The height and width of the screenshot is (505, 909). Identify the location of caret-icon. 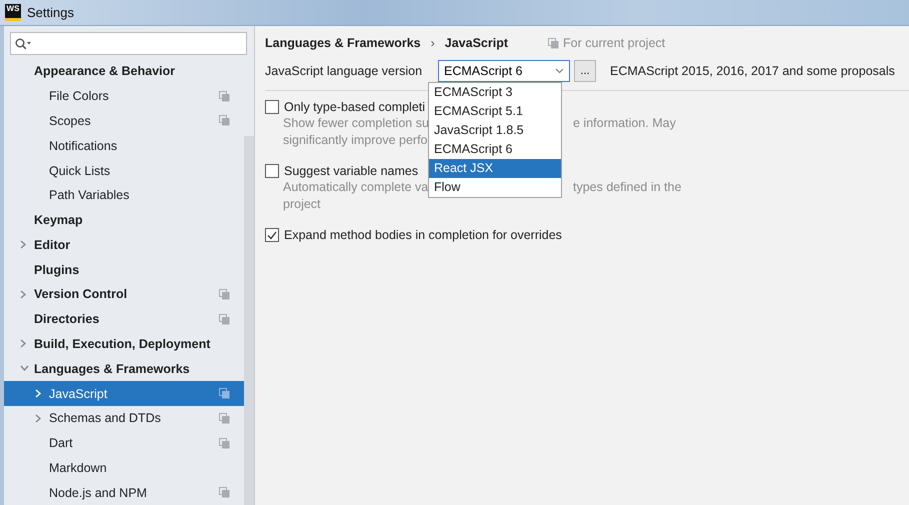
(559, 71).